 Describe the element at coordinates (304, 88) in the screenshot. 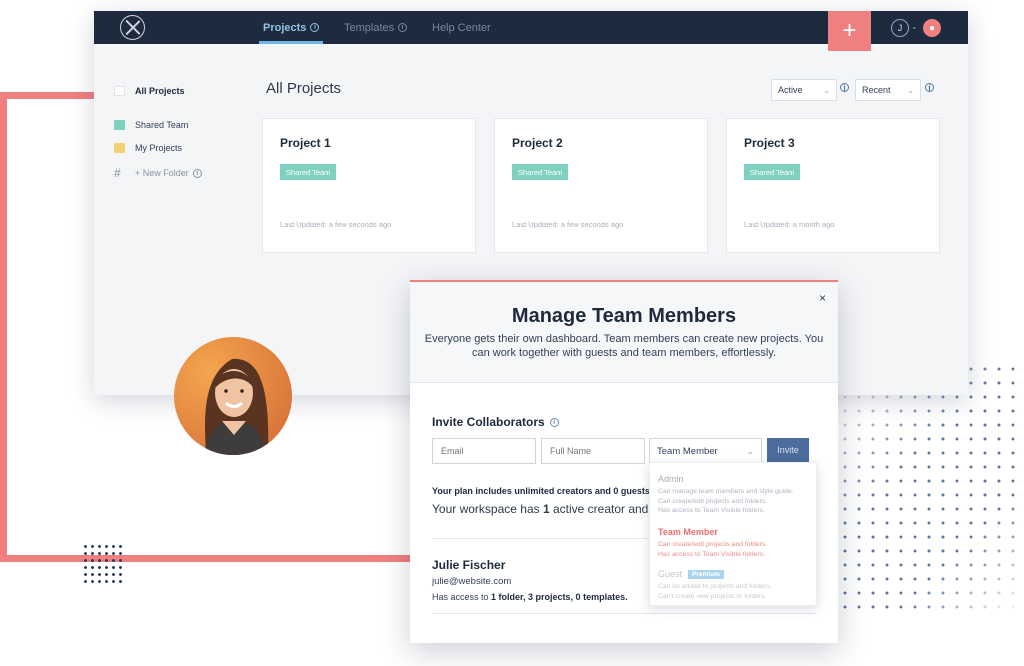

I see `page-title: All Projects` at that location.